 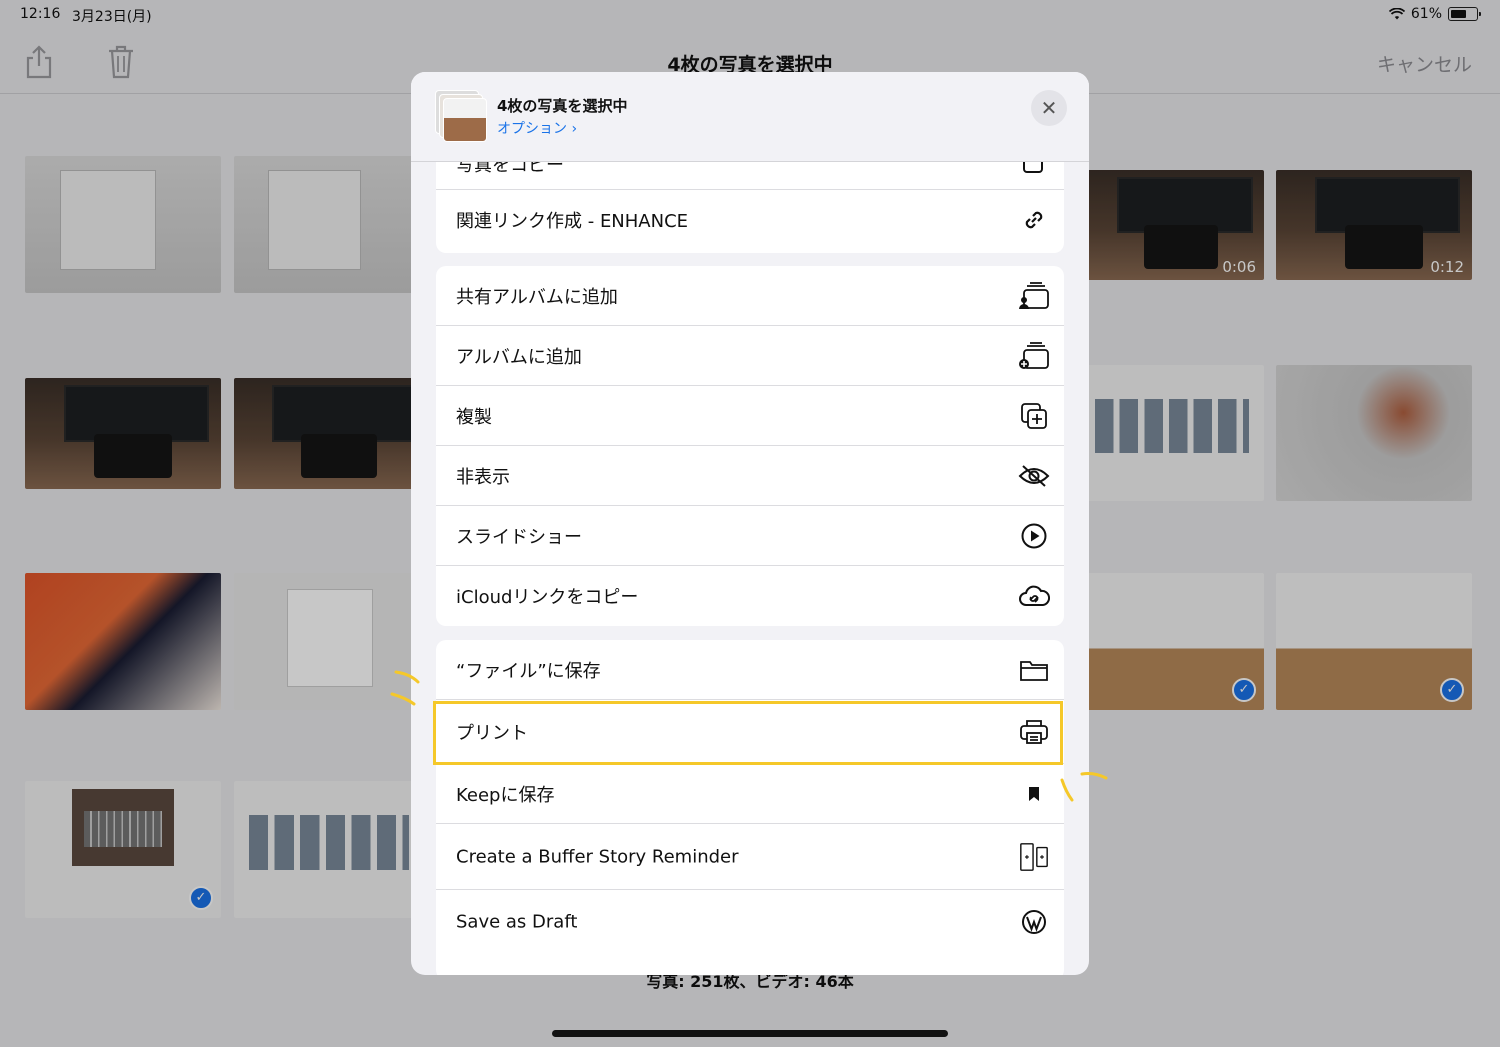 What do you see at coordinates (1034, 922) in the screenshot?
I see `wordpress-icon` at bounding box center [1034, 922].